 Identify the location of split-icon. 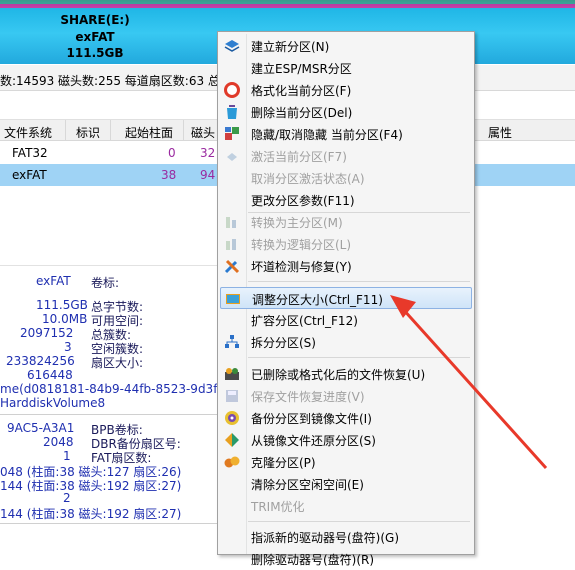
(232, 341).